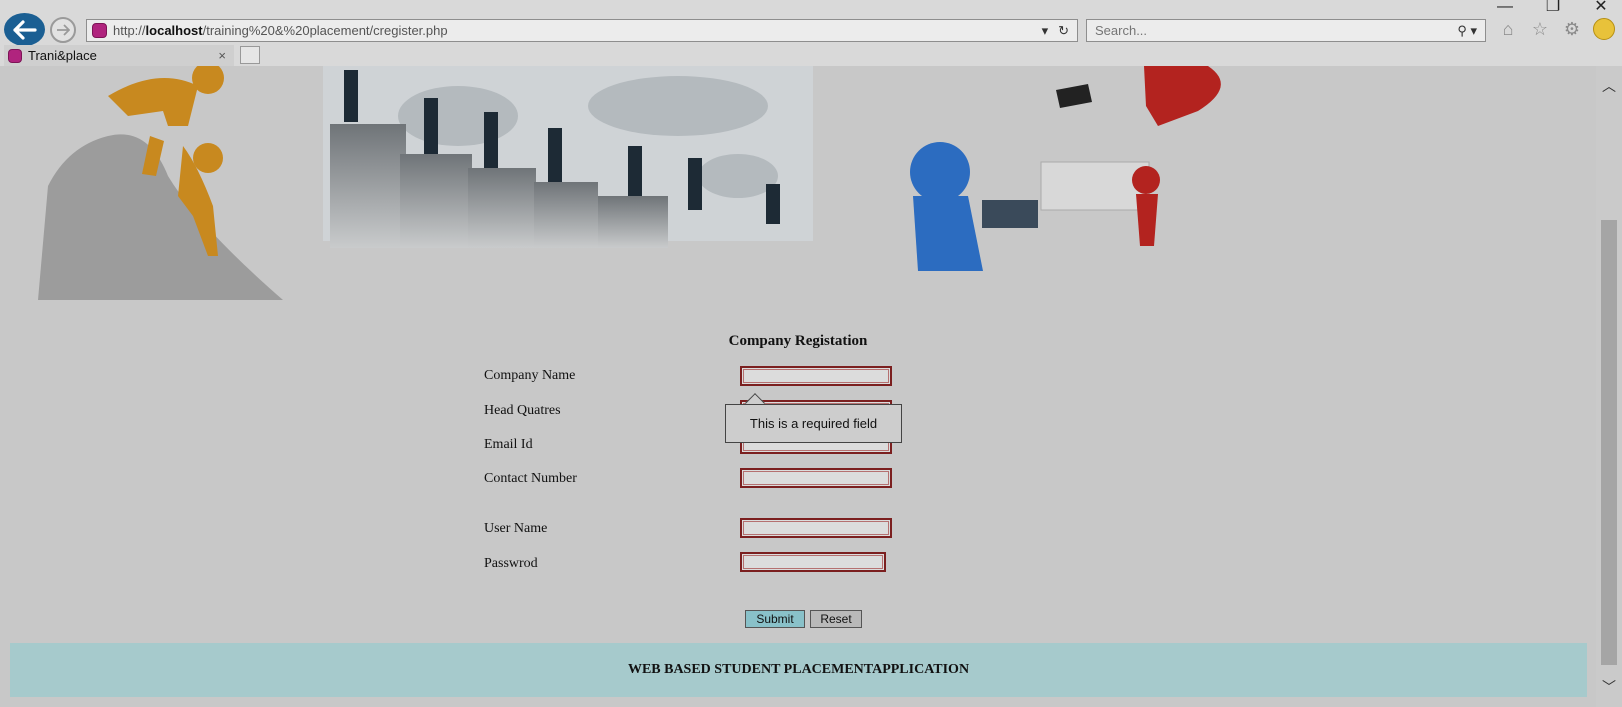 The width and height of the screenshot is (1622, 707). I want to click on site-favicon-icon, so click(99, 30).